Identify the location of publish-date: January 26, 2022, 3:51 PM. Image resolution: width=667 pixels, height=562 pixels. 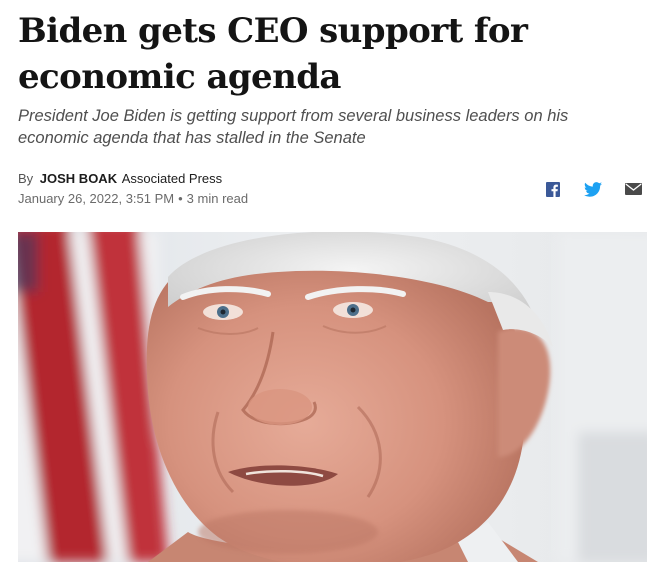
(96, 198).